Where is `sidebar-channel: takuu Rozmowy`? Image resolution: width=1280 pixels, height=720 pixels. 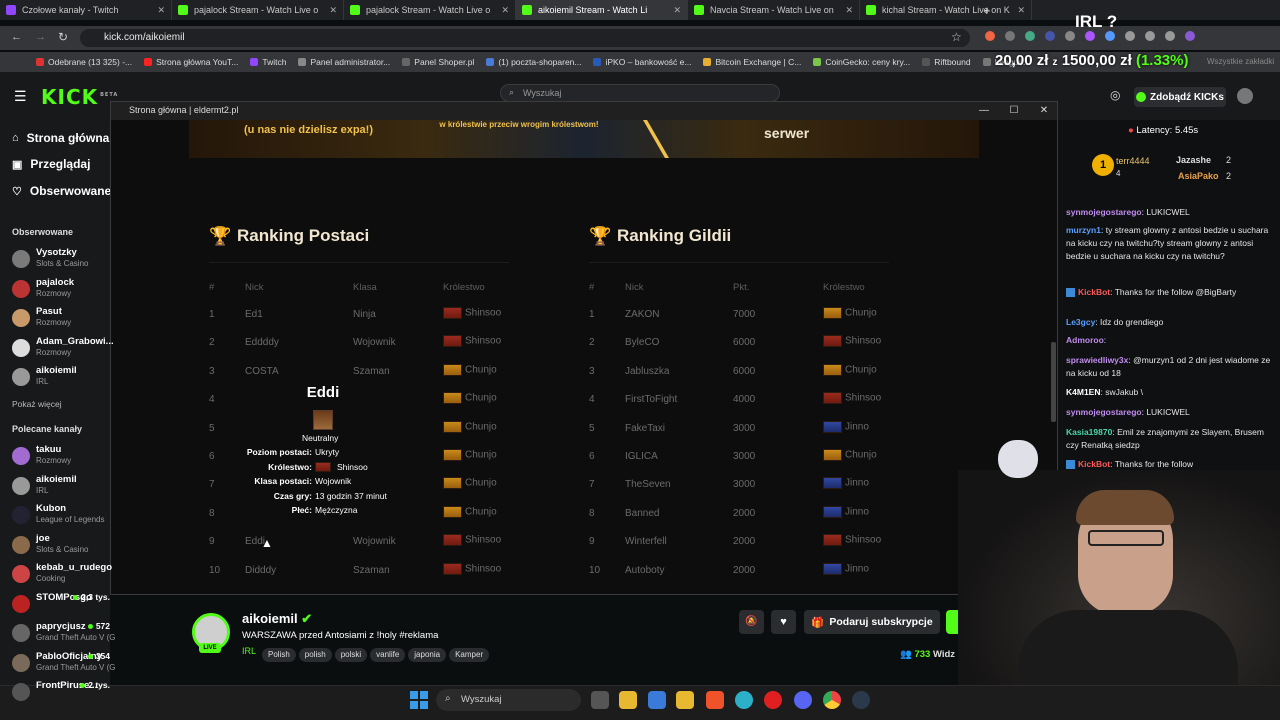
sidebar-channel: takuu Rozmowy is located at coordinates (60, 457).